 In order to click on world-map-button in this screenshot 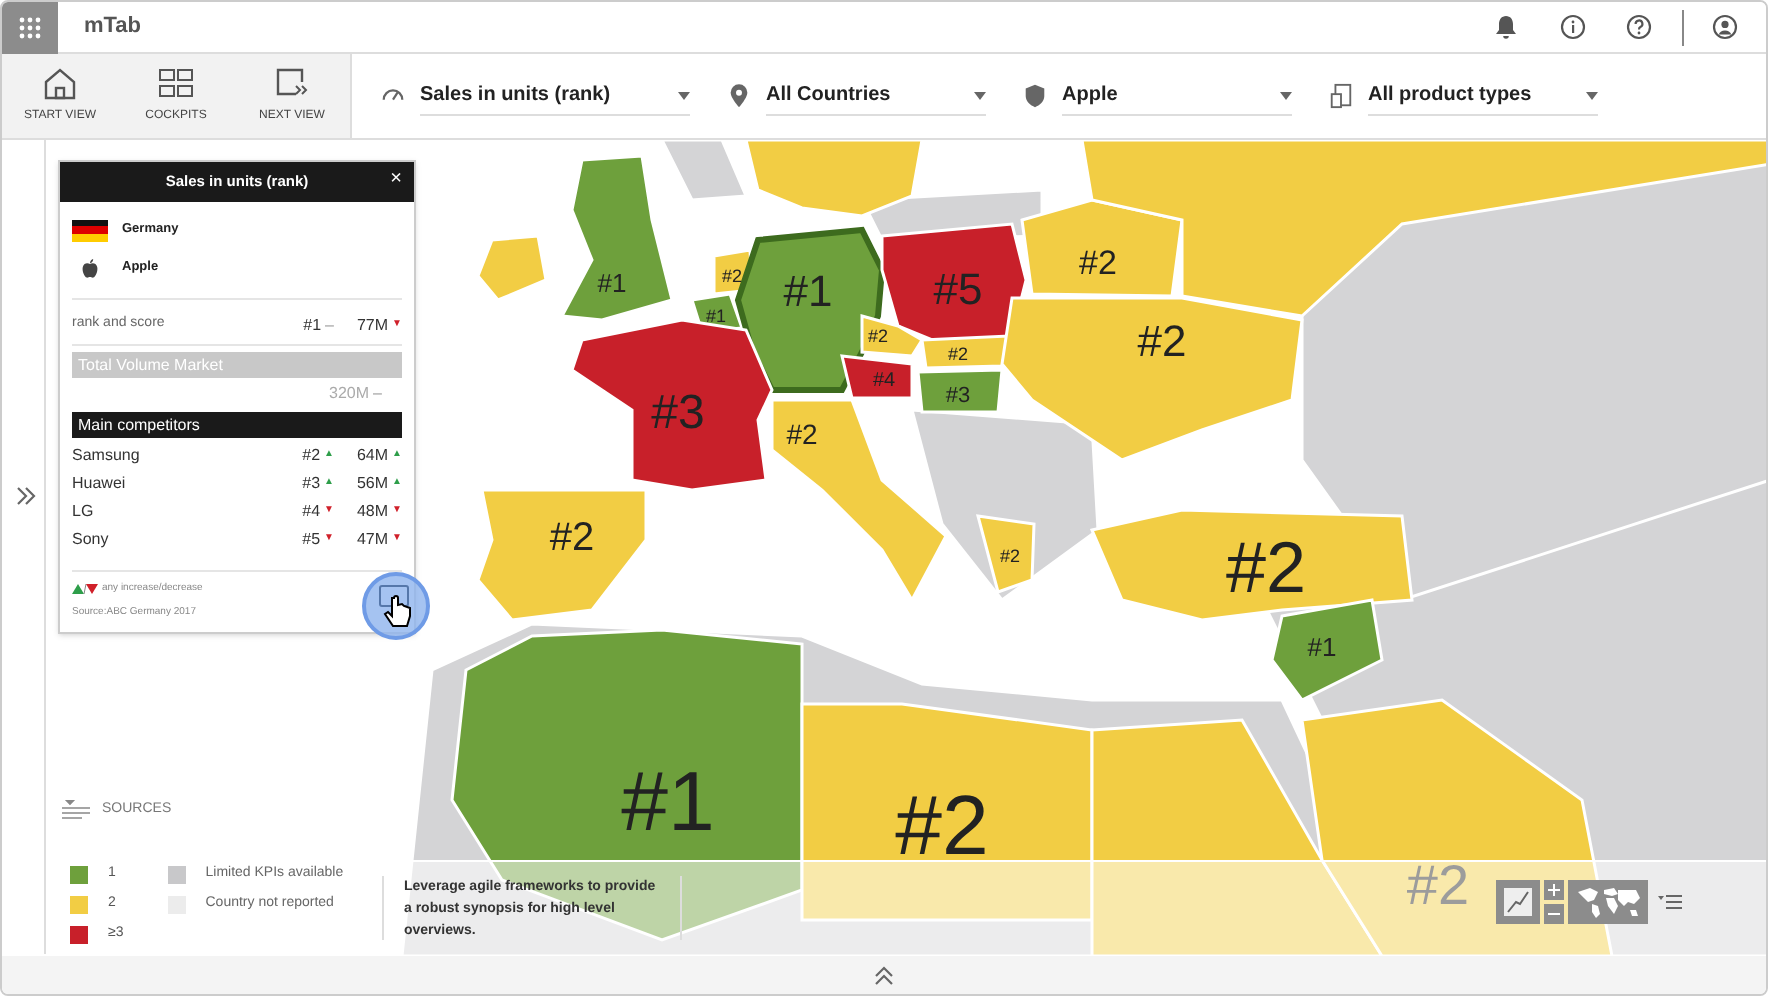, I will do `click(1608, 902)`.